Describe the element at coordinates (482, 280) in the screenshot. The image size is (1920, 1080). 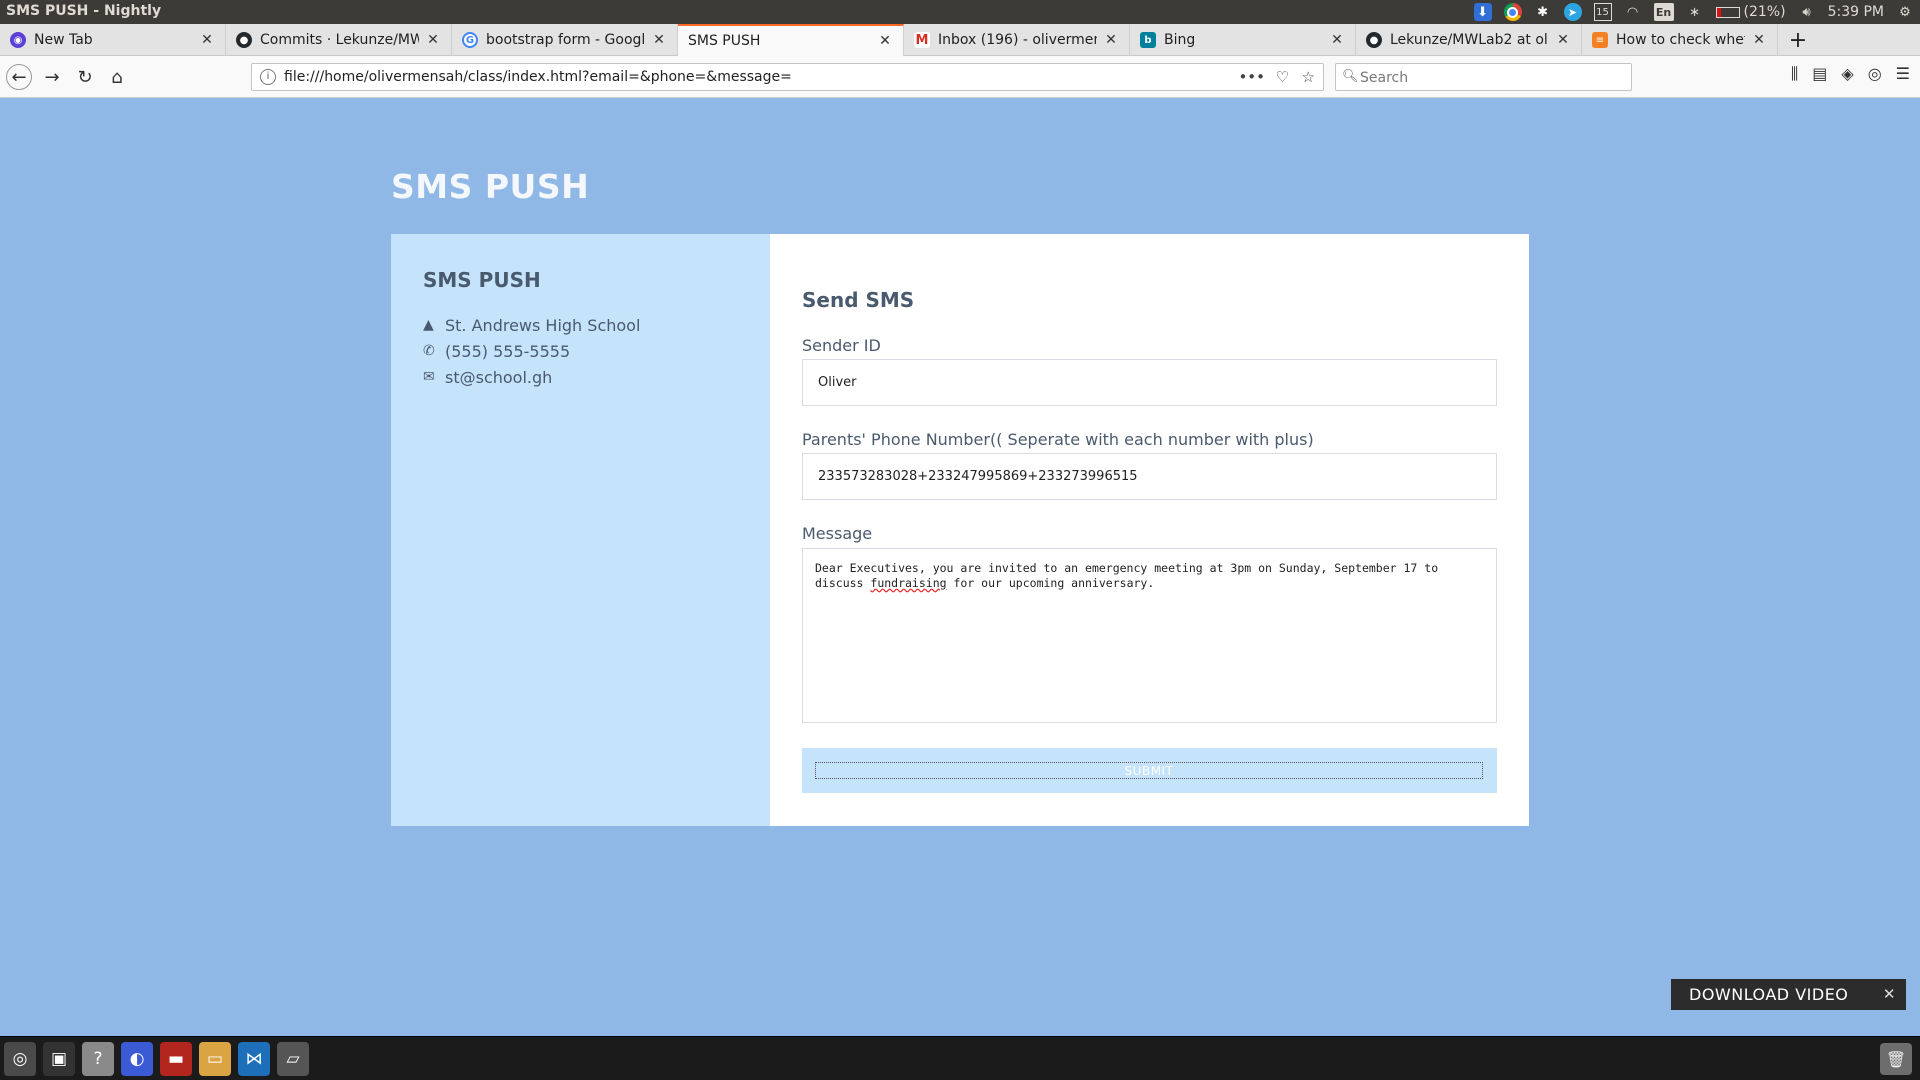
I see `sidebar-title: SMS PUSH` at that location.